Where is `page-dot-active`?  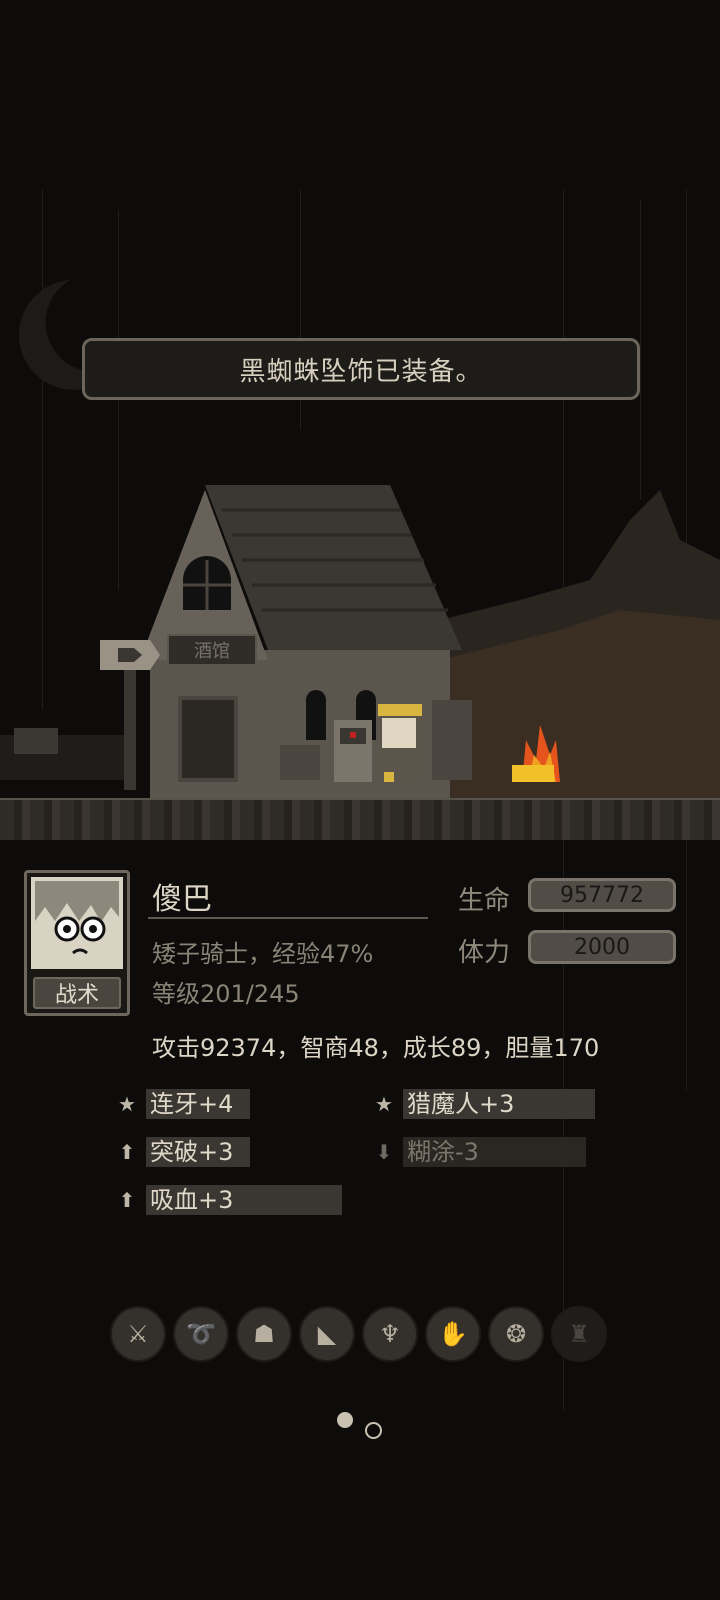
page-dot-active is located at coordinates (345, 1420).